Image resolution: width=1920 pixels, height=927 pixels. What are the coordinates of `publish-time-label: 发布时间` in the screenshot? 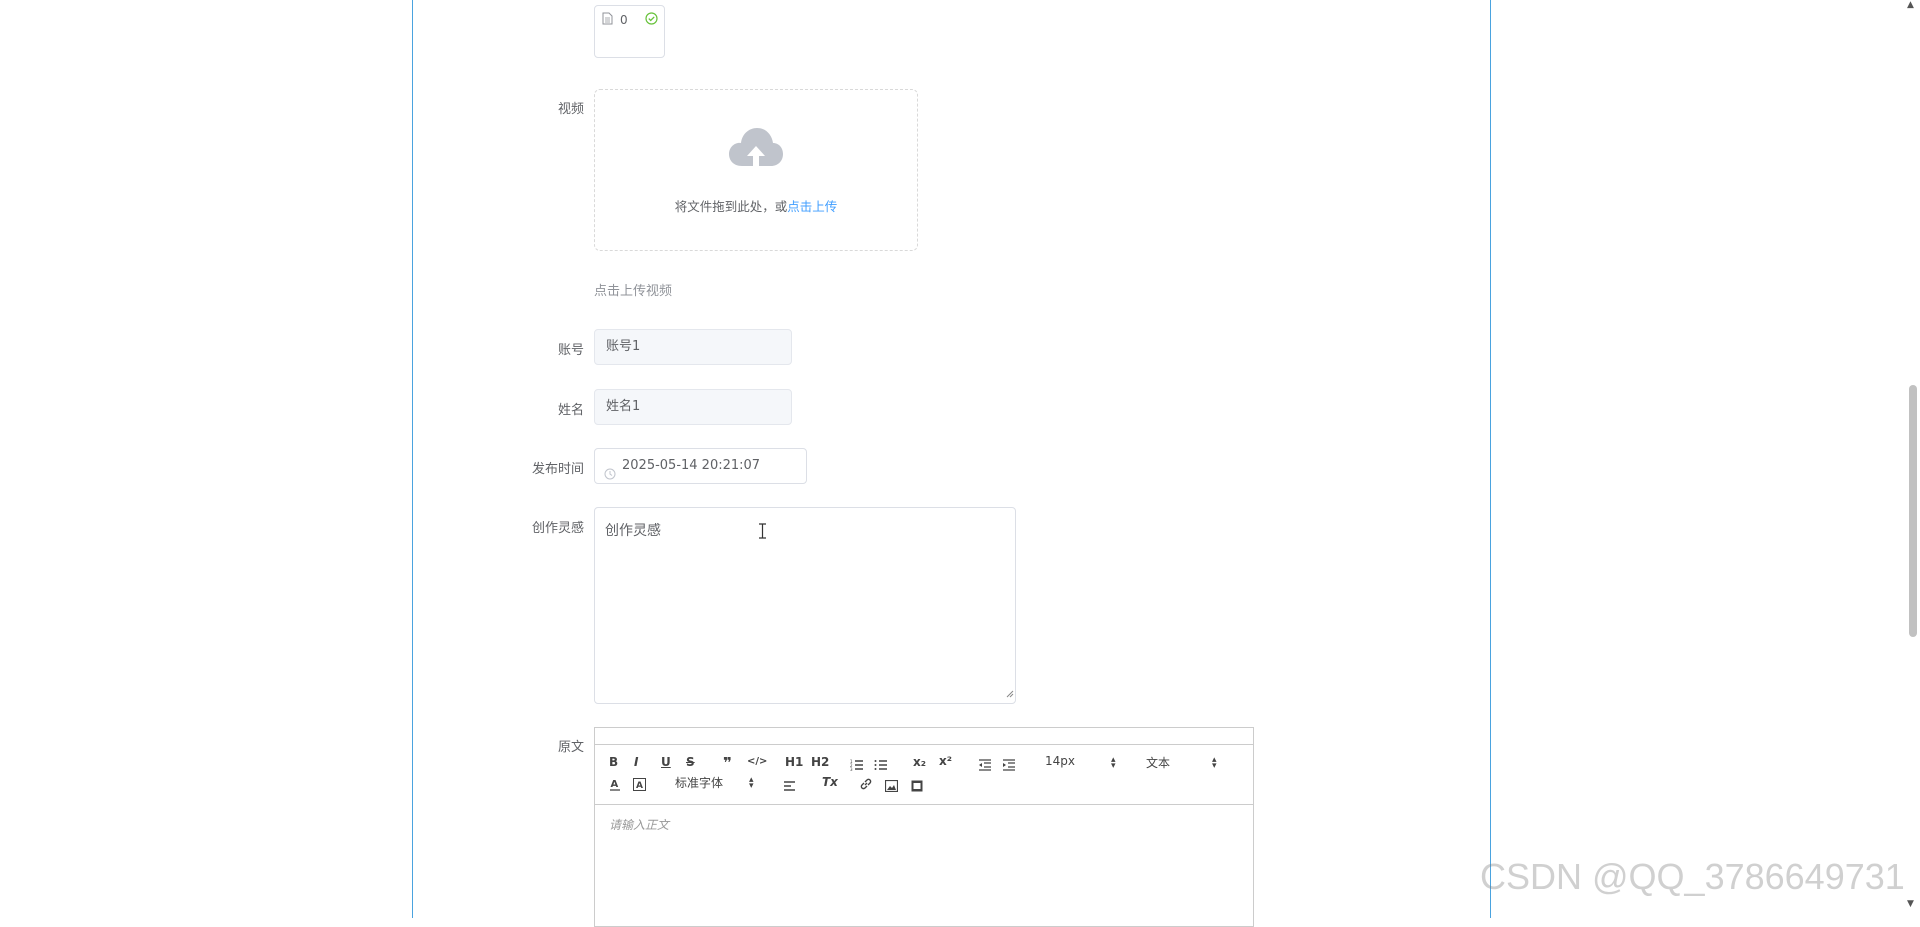 It's located at (557, 469).